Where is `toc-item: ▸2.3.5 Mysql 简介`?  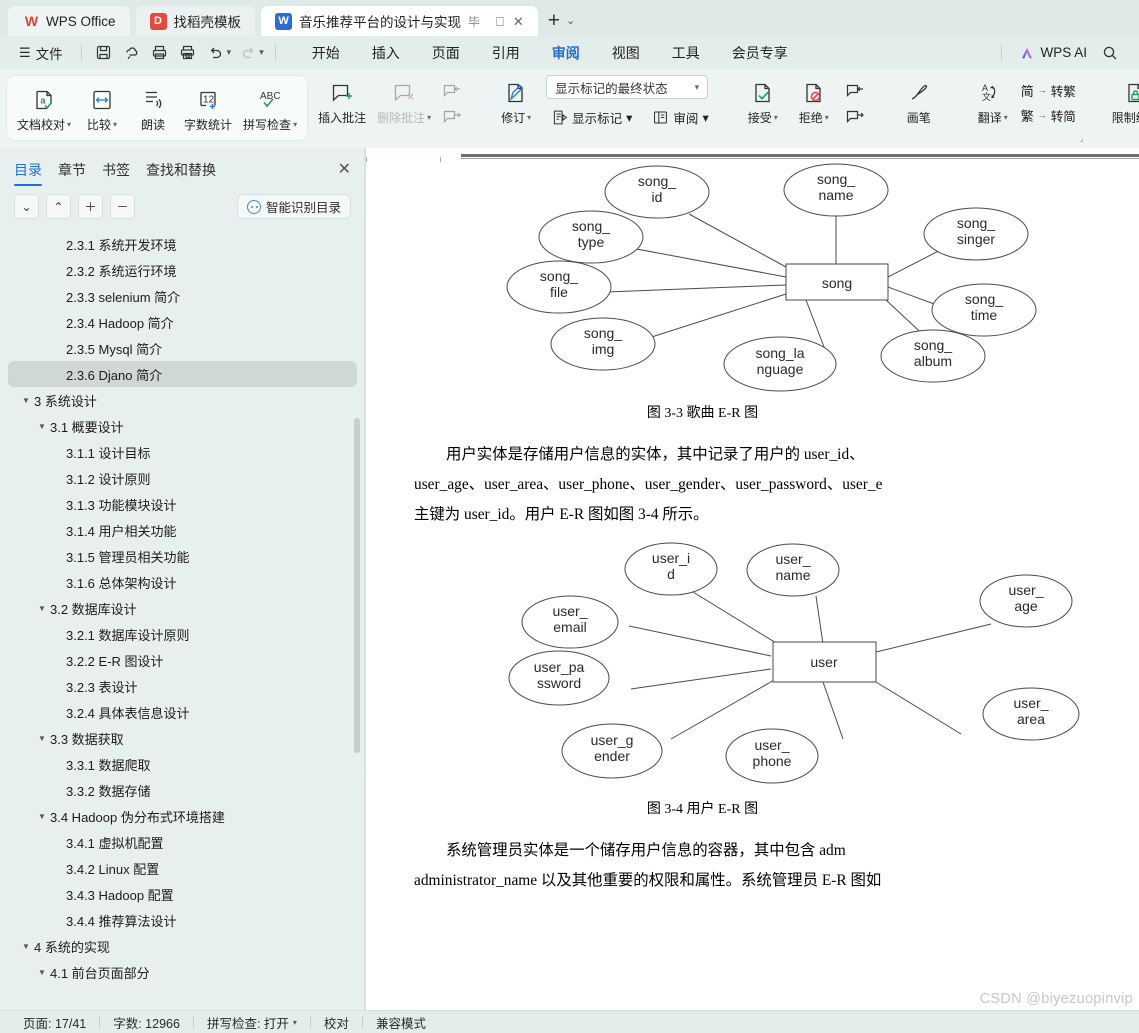 toc-item: ▸2.3.5 Mysql 简介 is located at coordinates (182, 348).